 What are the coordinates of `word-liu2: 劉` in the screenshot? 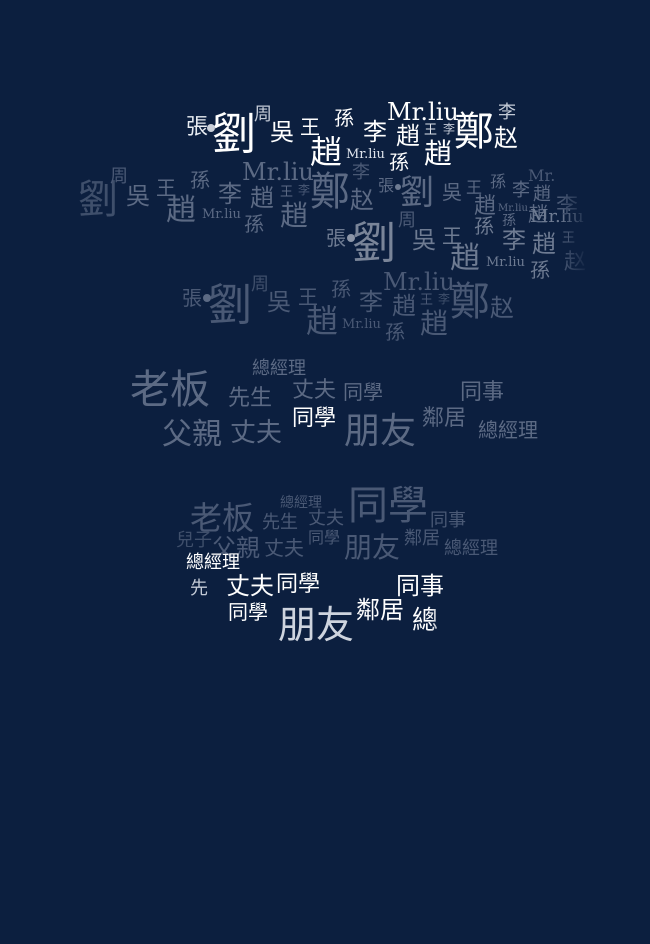 It's located at (374, 243).